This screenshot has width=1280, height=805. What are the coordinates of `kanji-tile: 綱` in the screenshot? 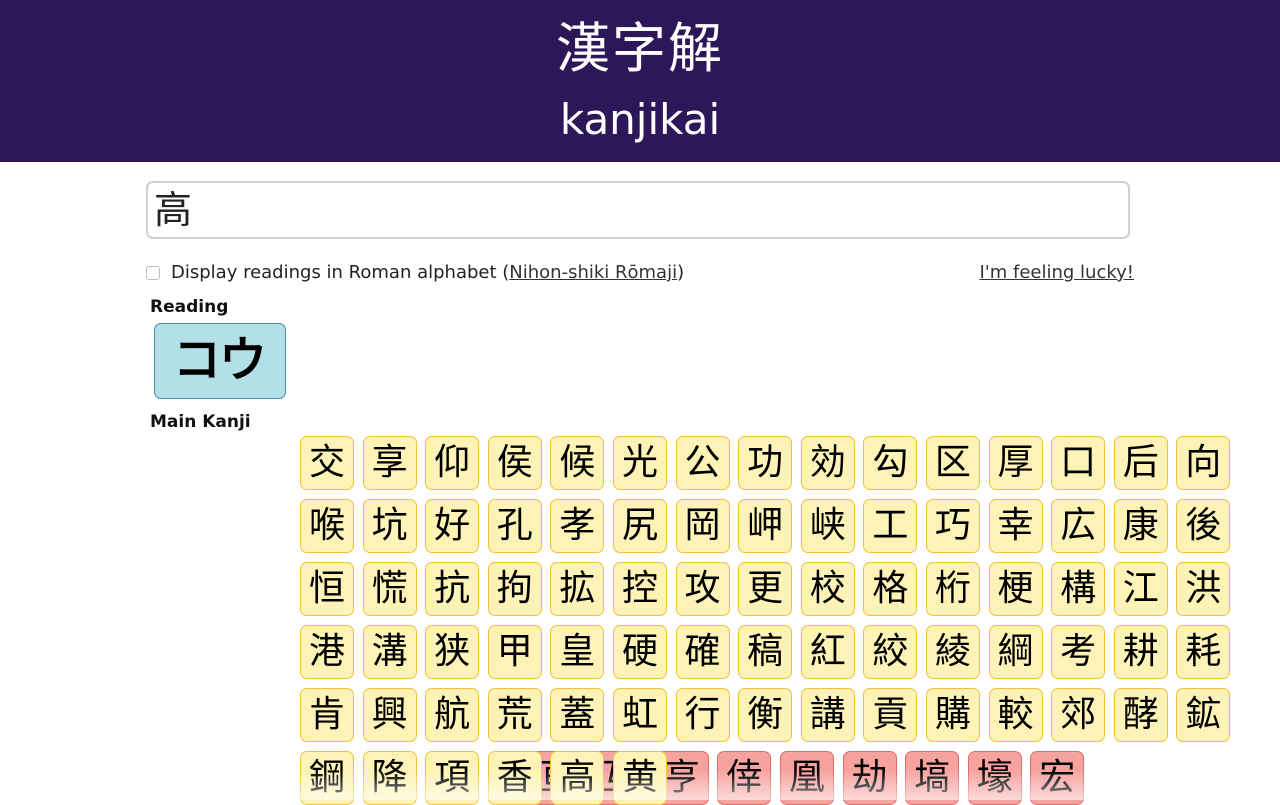 It's located at (1015, 652).